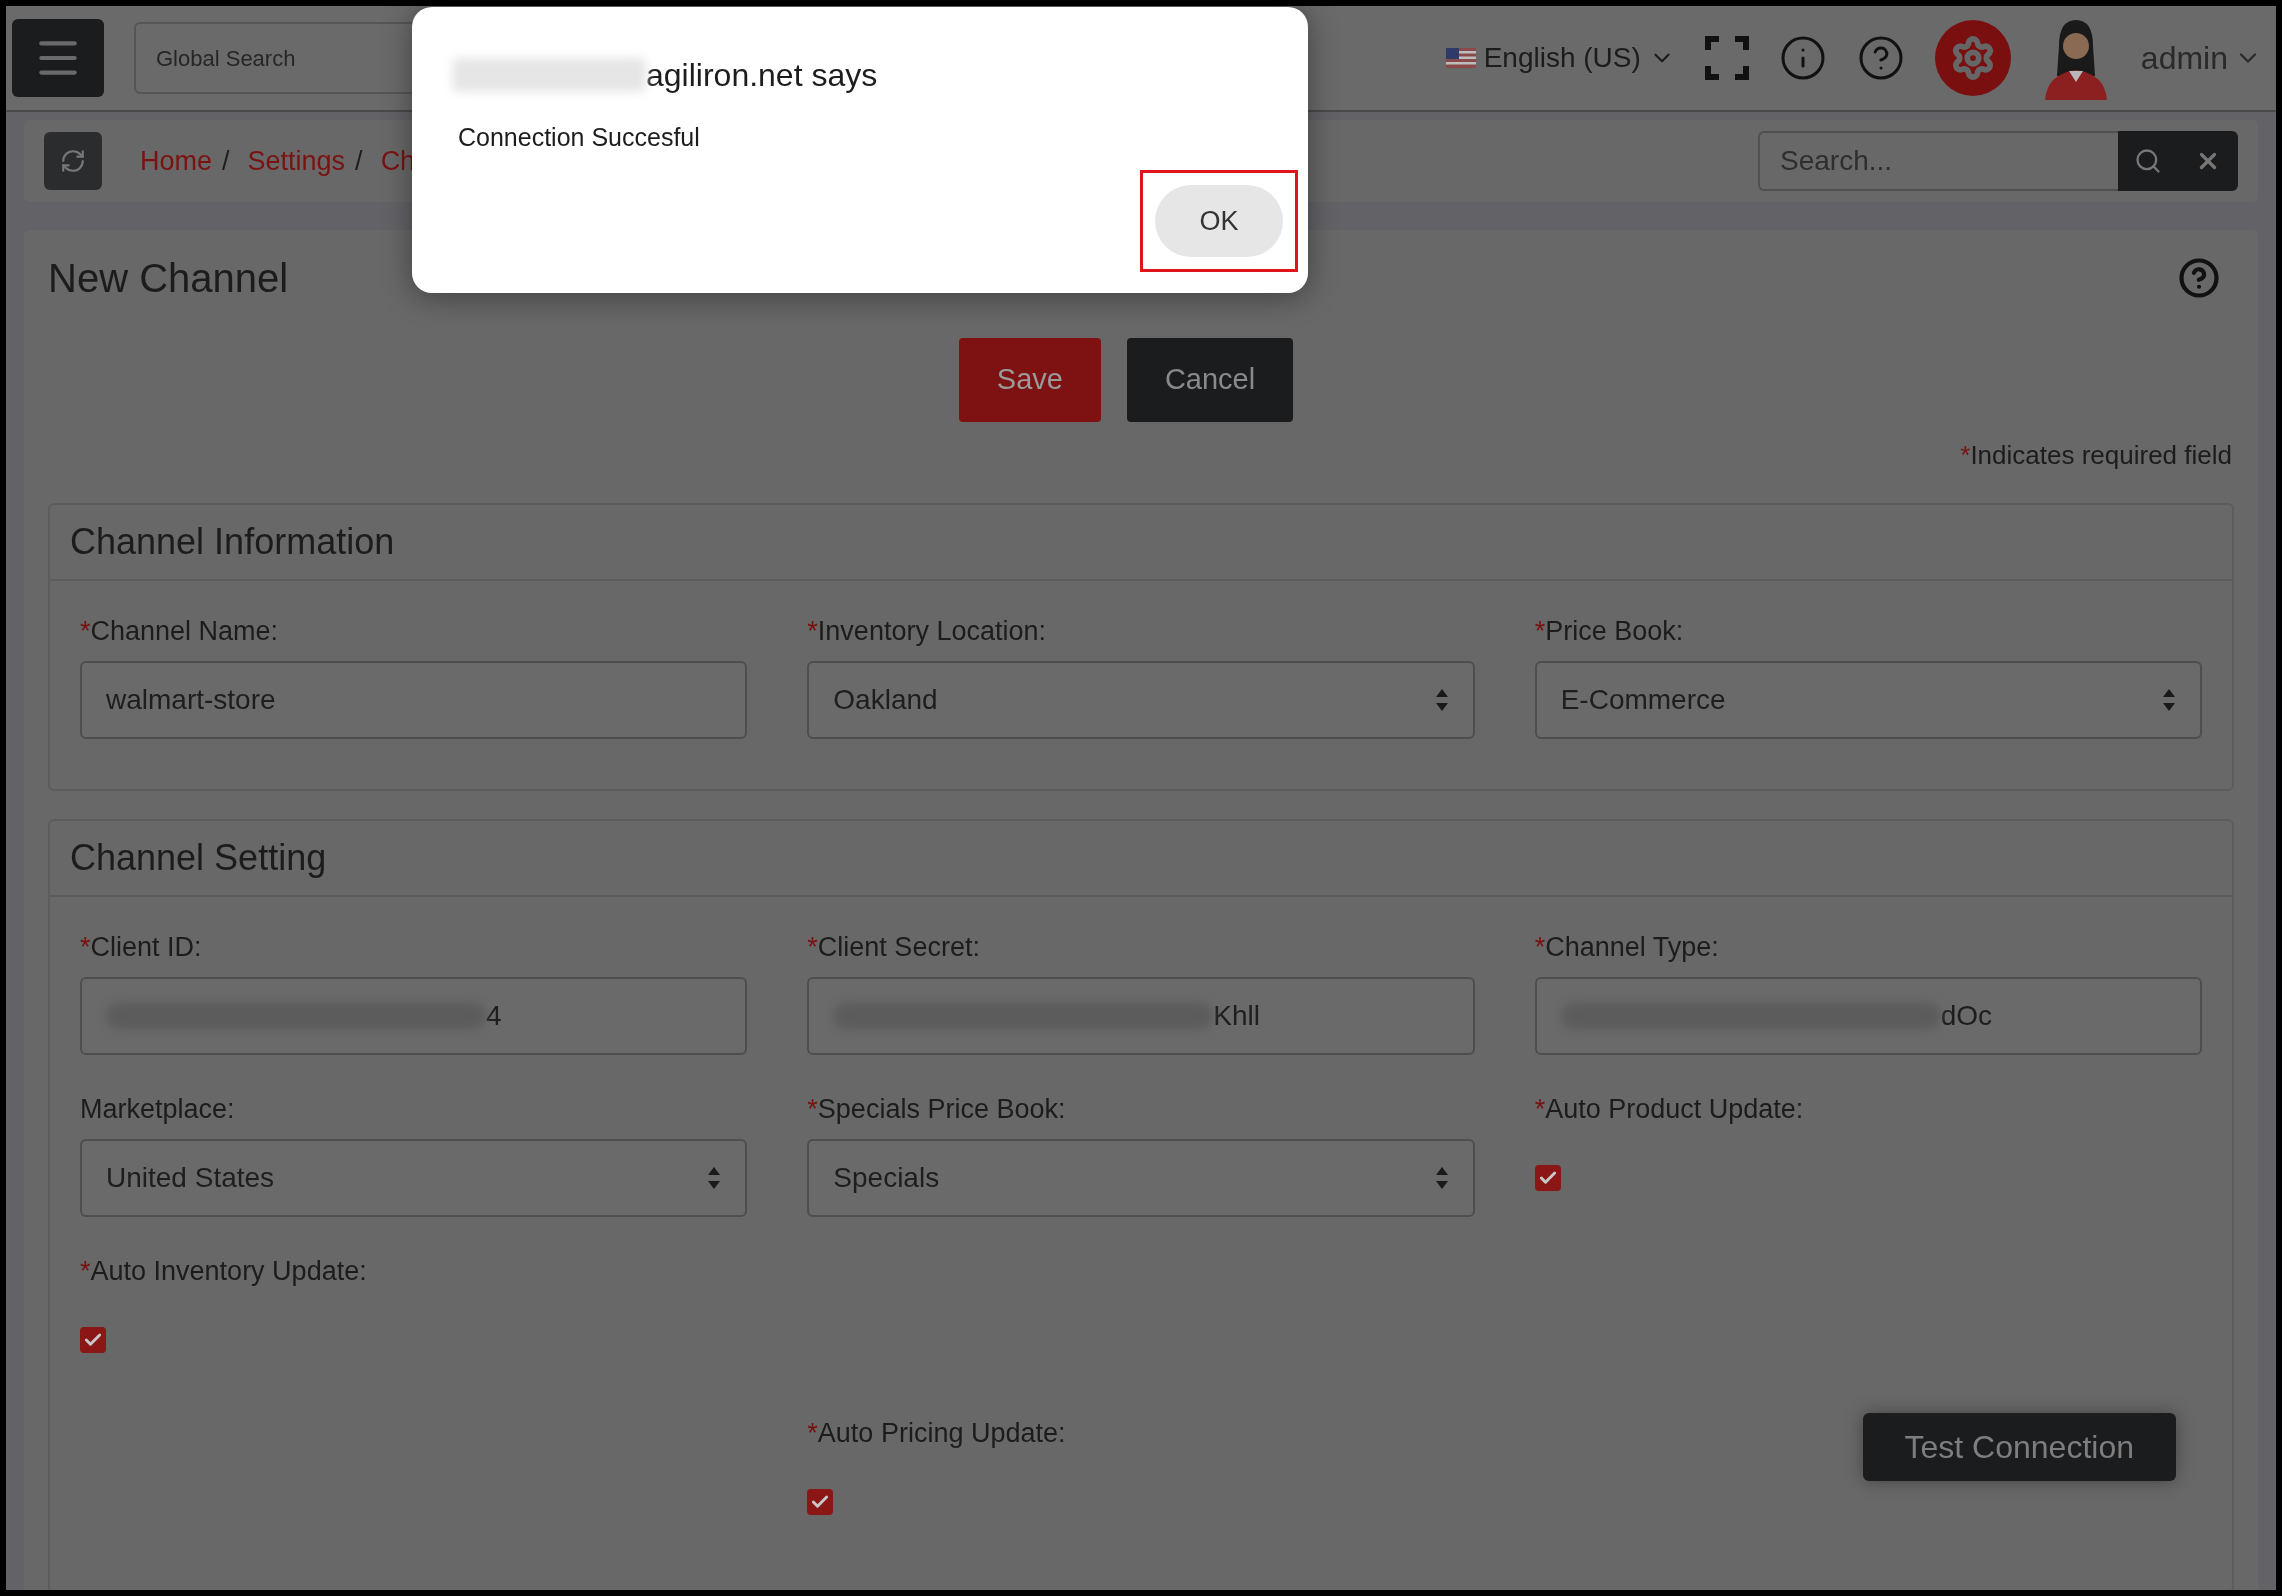  I want to click on ok-button: OK, so click(1219, 221).